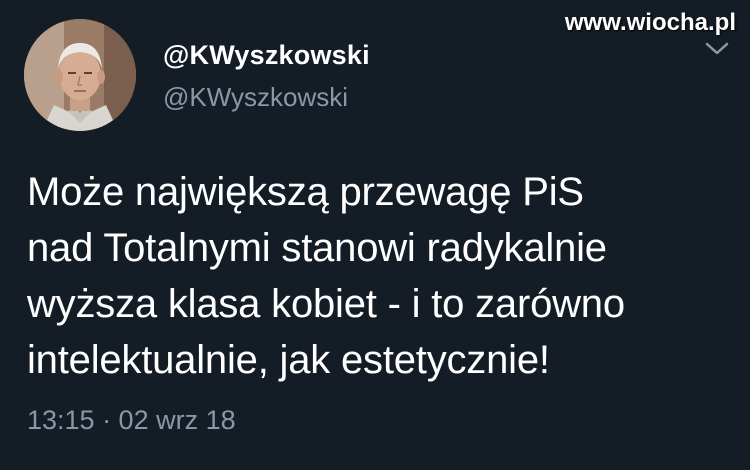 The image size is (750, 470). What do you see at coordinates (255, 97) in the screenshot?
I see `author-handle: @KWyszkowski` at bounding box center [255, 97].